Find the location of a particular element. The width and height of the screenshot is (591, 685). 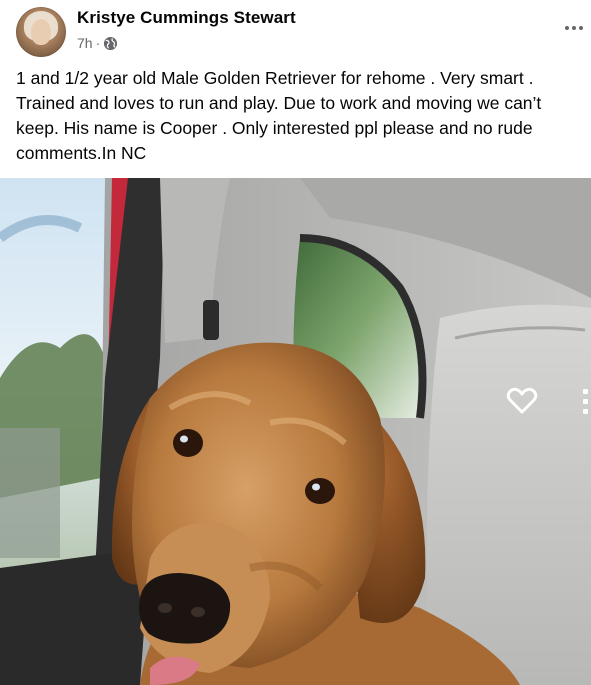

heart-outline-icon is located at coordinates (522, 401).